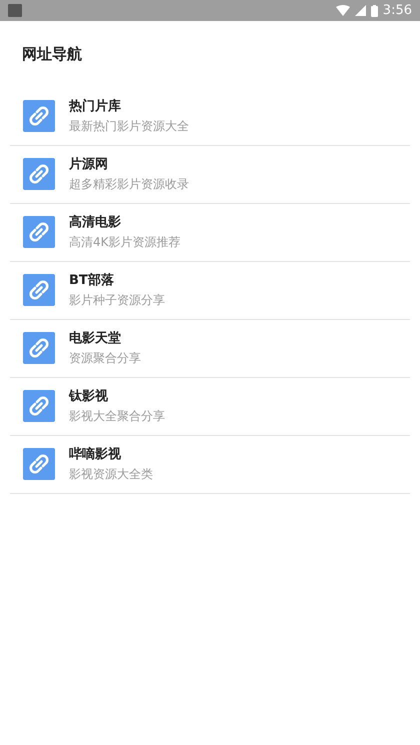  I want to click on link-name: 哔嘀影视, so click(95, 454).